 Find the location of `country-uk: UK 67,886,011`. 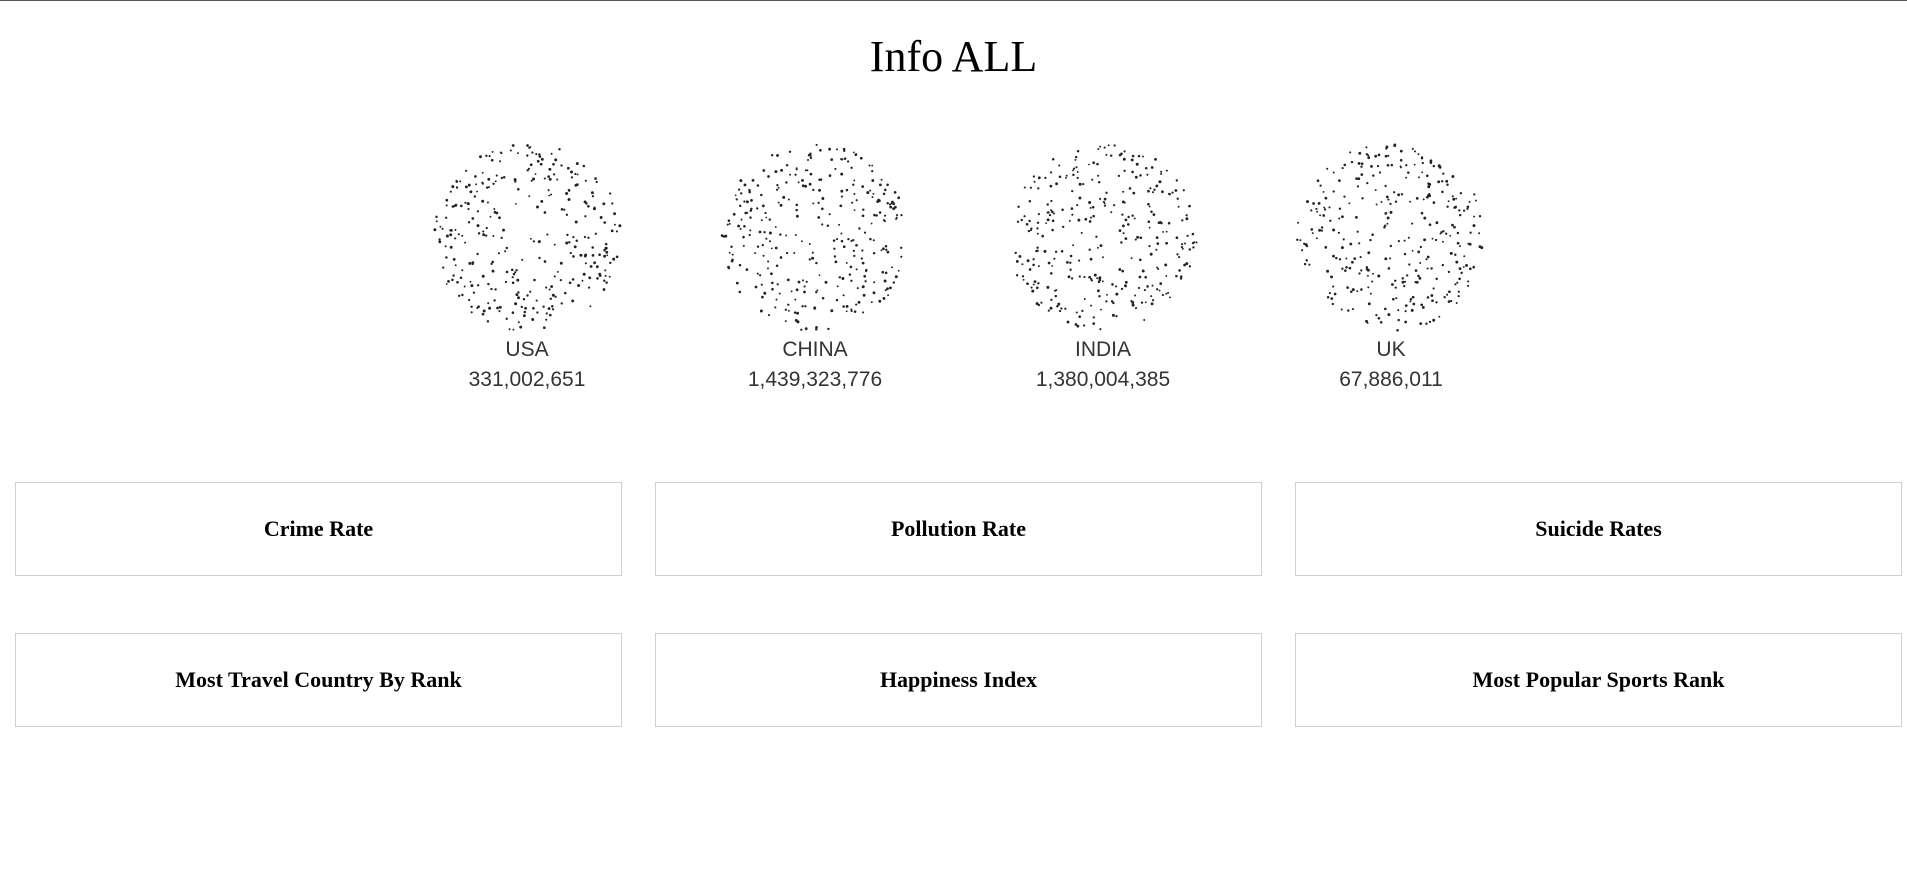

country-uk: UK 67,886,011 is located at coordinates (1391, 267).